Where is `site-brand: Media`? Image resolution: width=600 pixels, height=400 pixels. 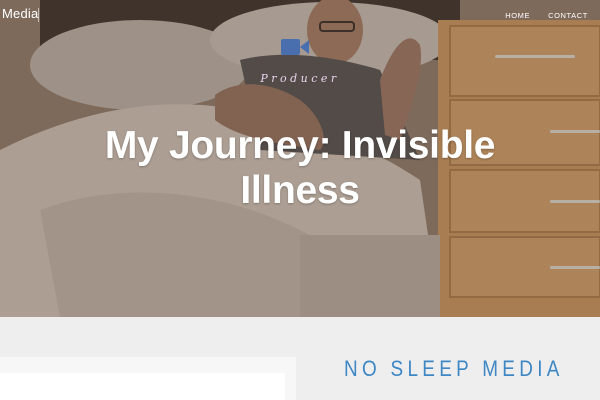
site-brand: Media is located at coordinates (20, 13).